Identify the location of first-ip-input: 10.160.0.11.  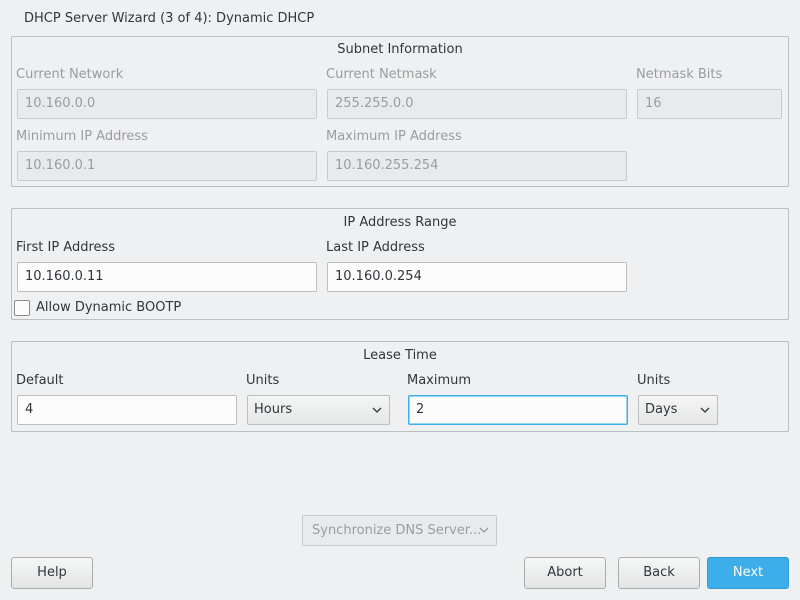
(167, 277).